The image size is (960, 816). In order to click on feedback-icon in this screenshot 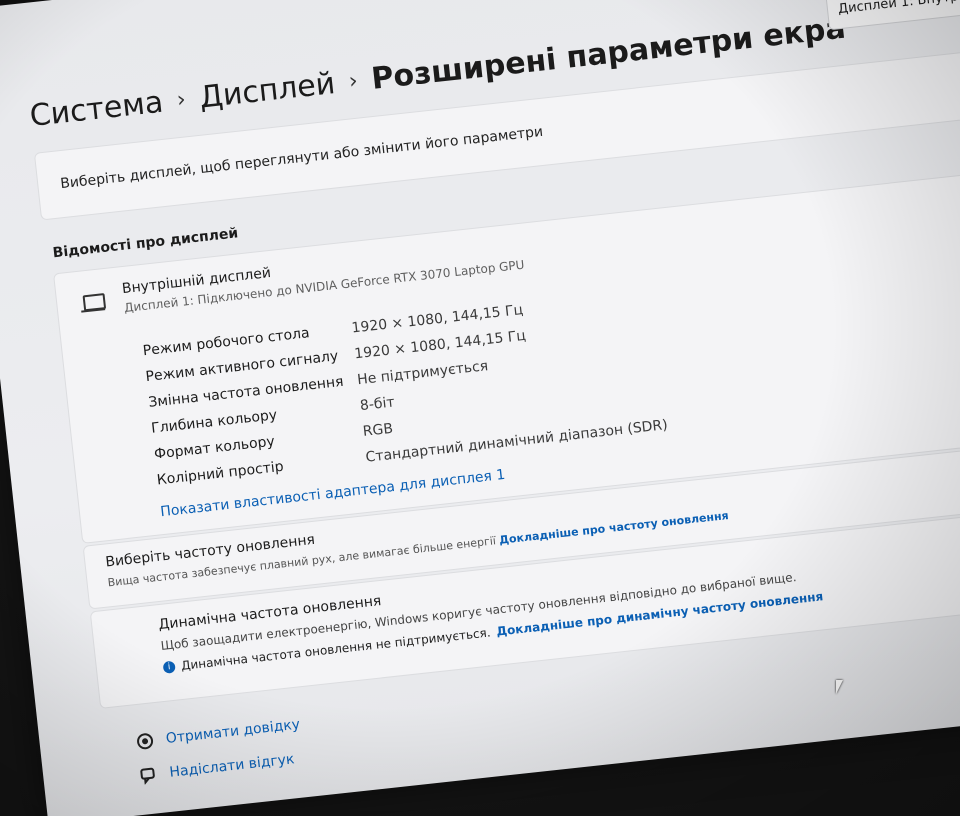, I will do `click(147, 776)`.